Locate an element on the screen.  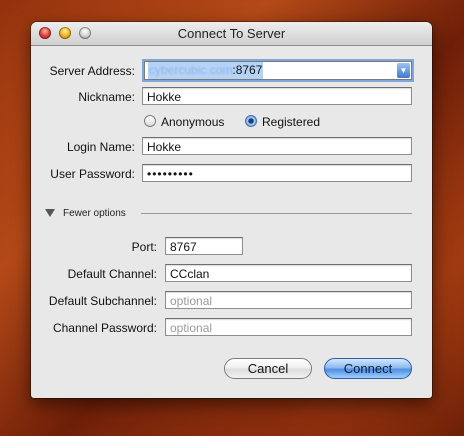
fewer-options-toggle: Fewer options is located at coordinates (94, 213).